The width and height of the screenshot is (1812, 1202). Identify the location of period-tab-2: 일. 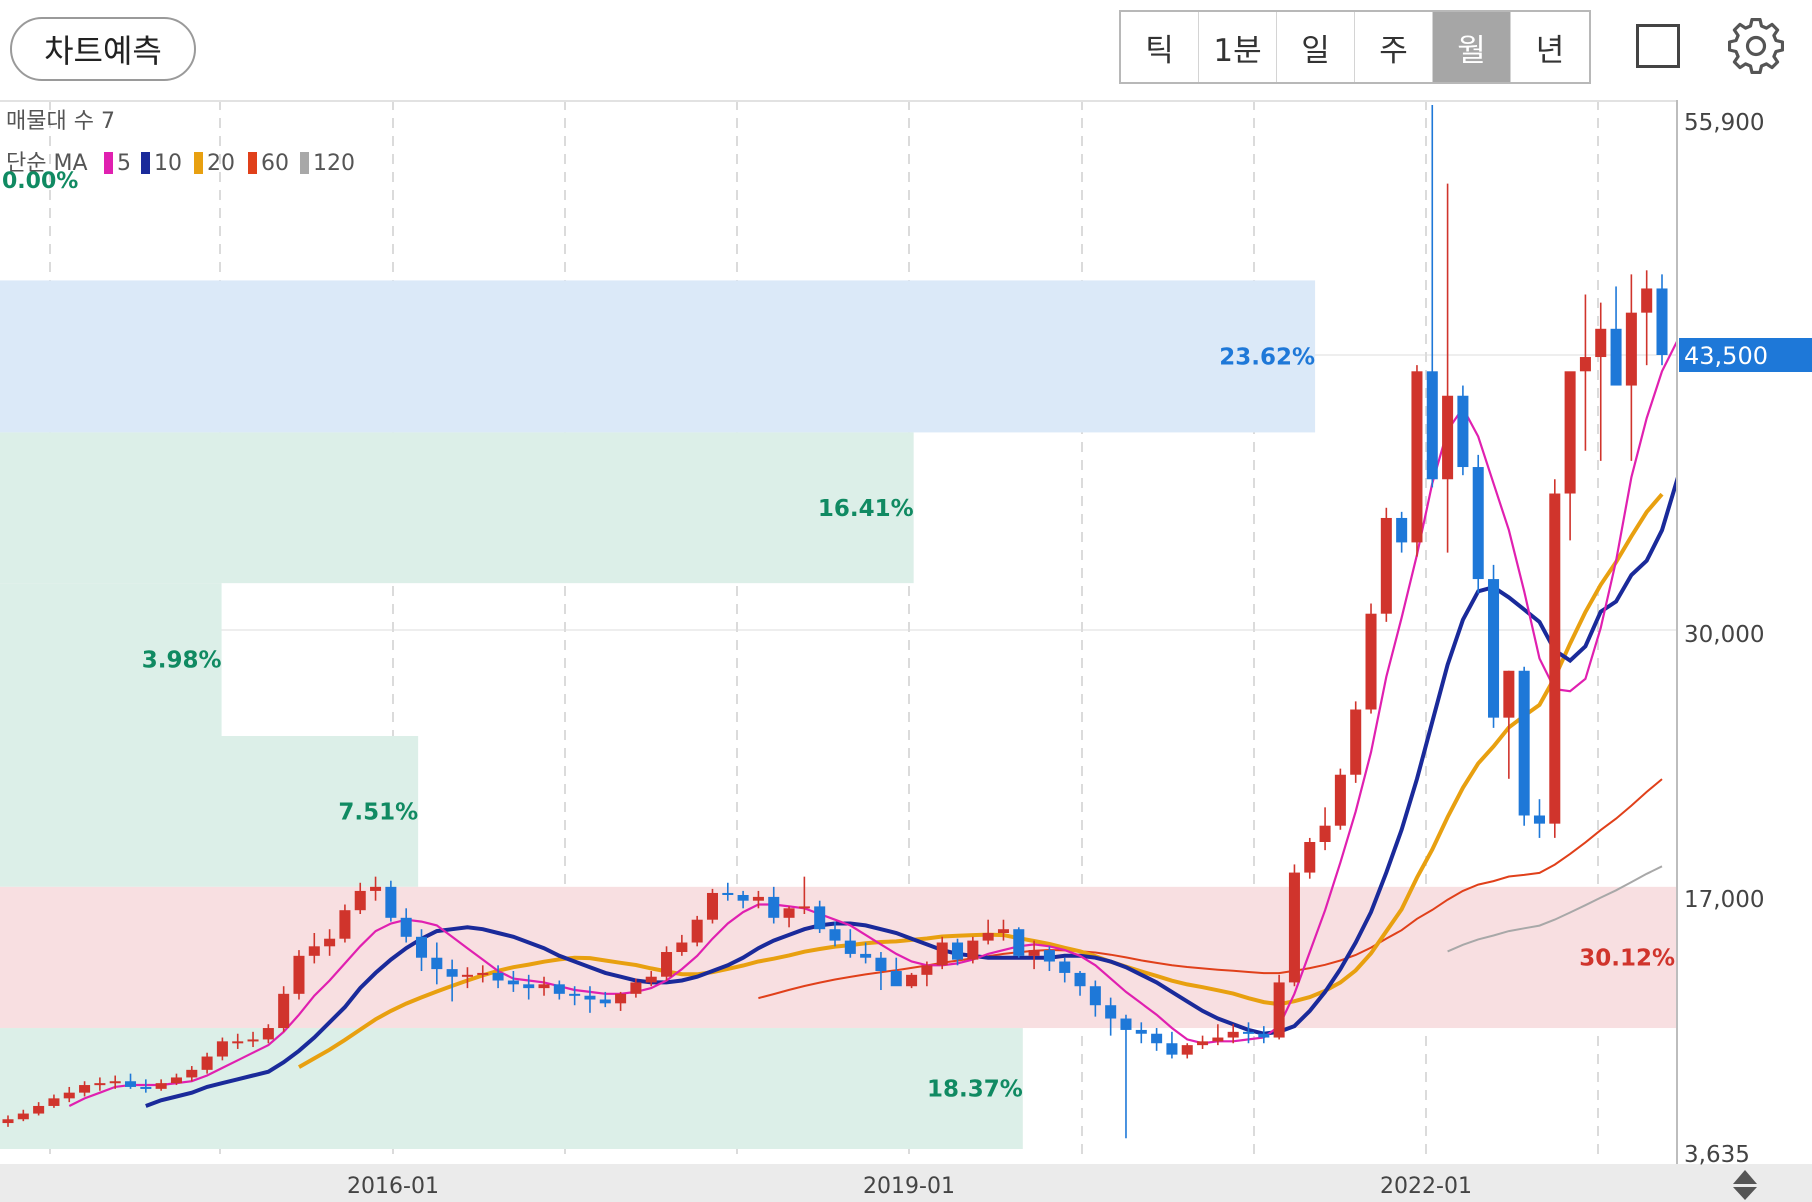
(1316, 47).